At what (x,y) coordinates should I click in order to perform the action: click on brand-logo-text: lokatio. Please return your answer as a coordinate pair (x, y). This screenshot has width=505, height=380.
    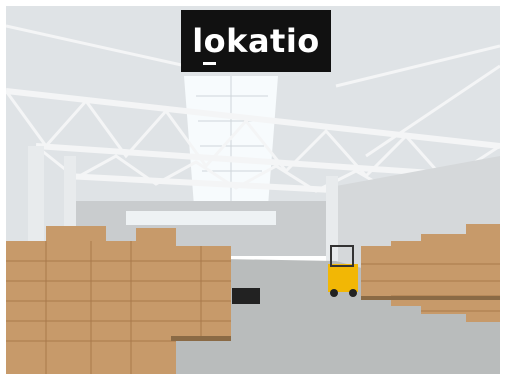
    Looking at the image, I should click on (256, 41).